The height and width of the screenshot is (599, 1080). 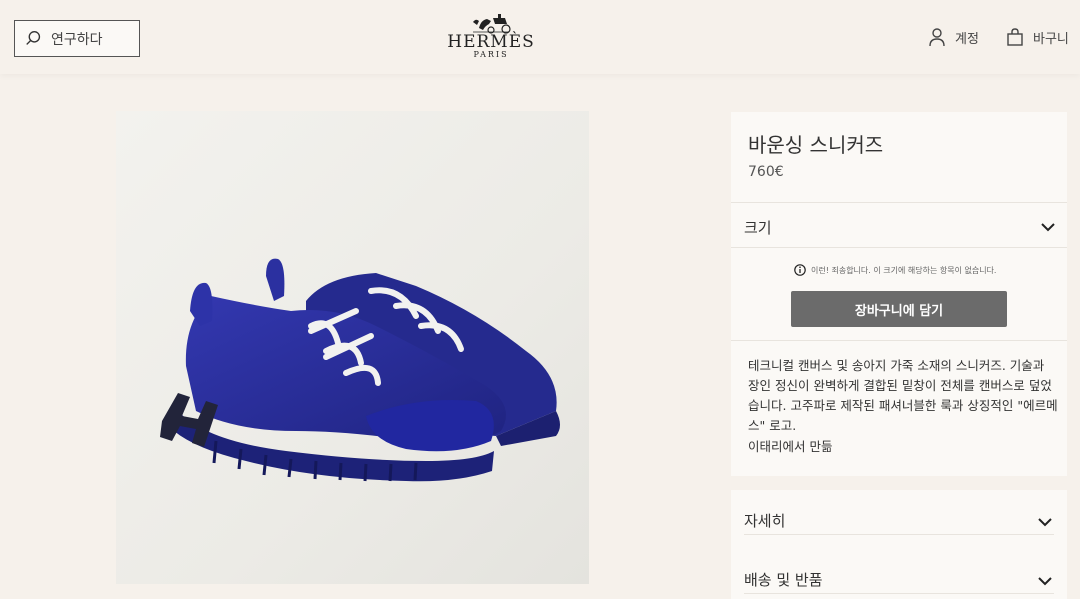 What do you see at coordinates (765, 521) in the screenshot?
I see `accordion-label: 자세히` at bounding box center [765, 521].